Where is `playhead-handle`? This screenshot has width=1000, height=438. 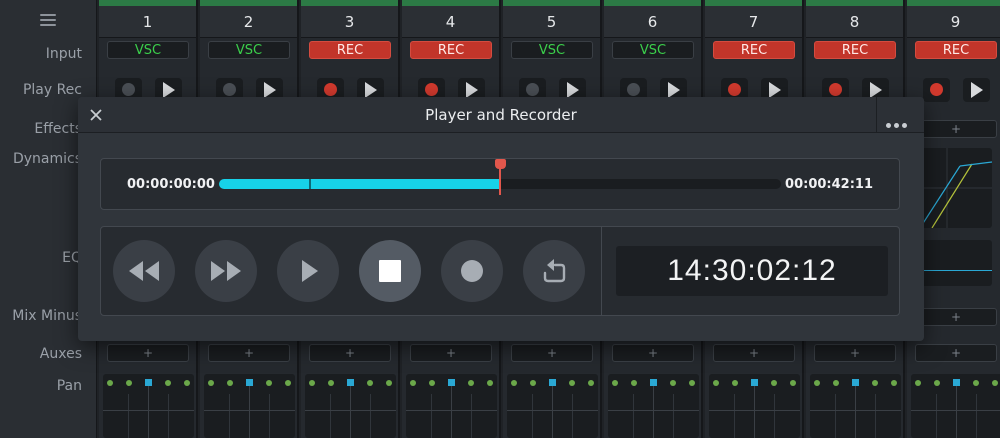 playhead-handle is located at coordinates (500, 164).